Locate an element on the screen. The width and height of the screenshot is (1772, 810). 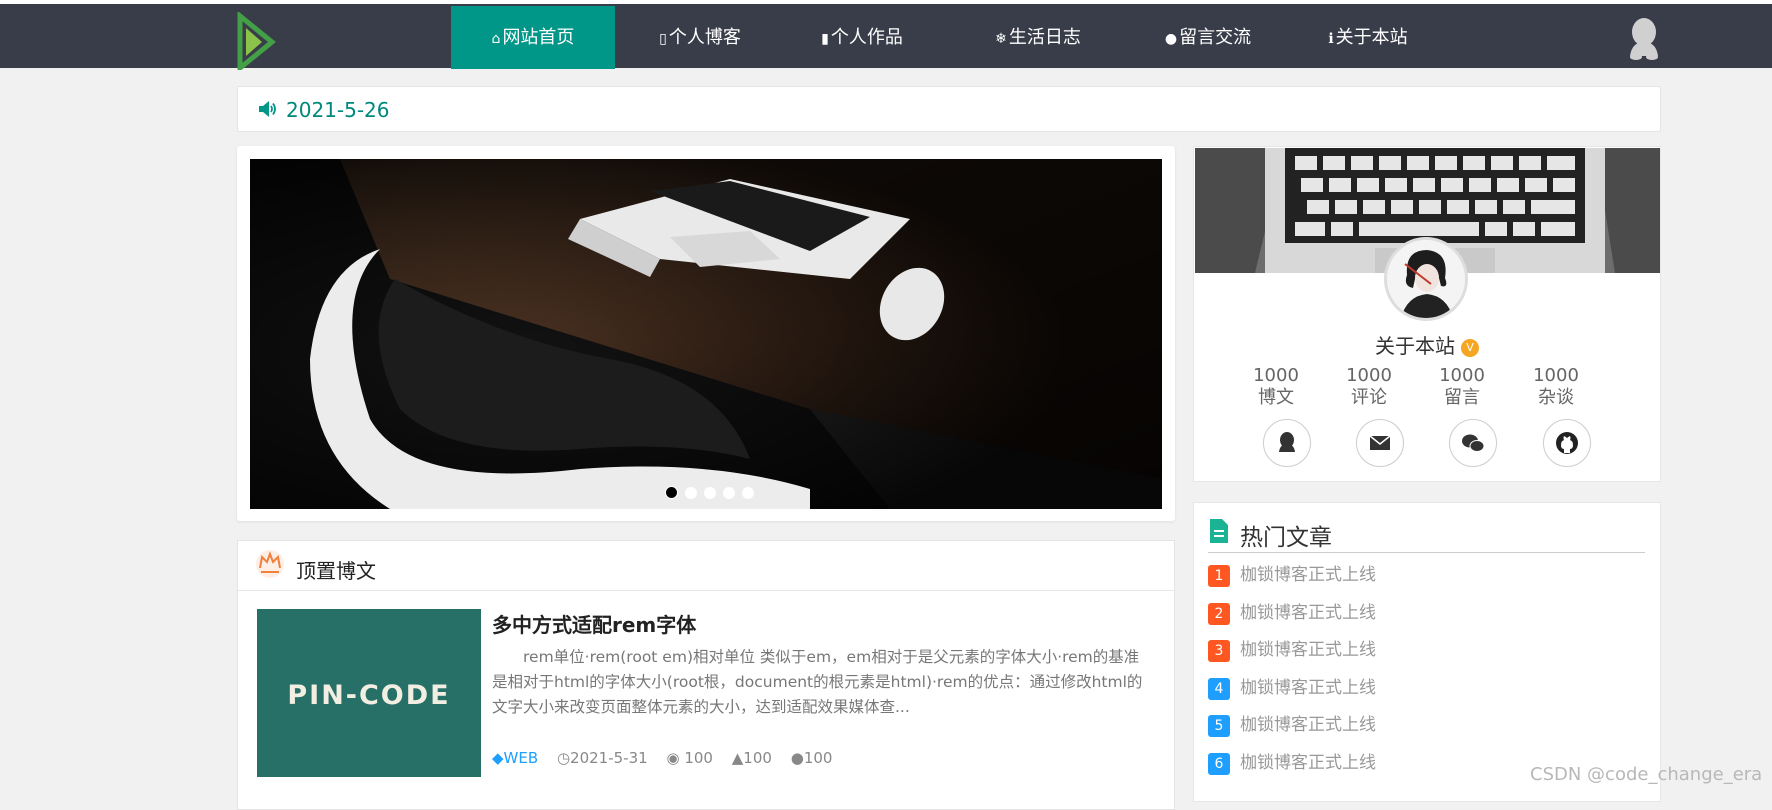
tag-icon: ◆ is located at coordinates (498, 758).